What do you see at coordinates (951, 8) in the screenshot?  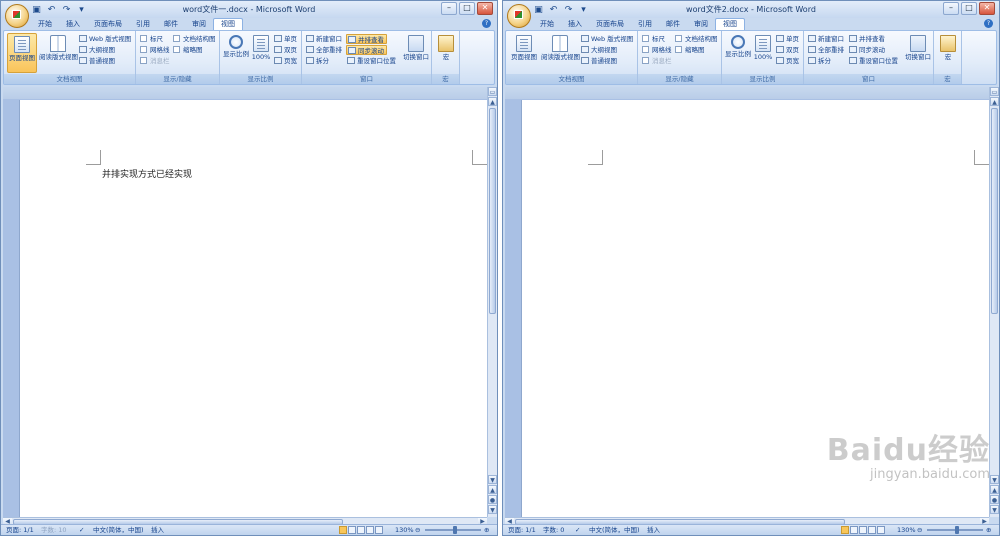 I see `minimize-button: –` at bounding box center [951, 8].